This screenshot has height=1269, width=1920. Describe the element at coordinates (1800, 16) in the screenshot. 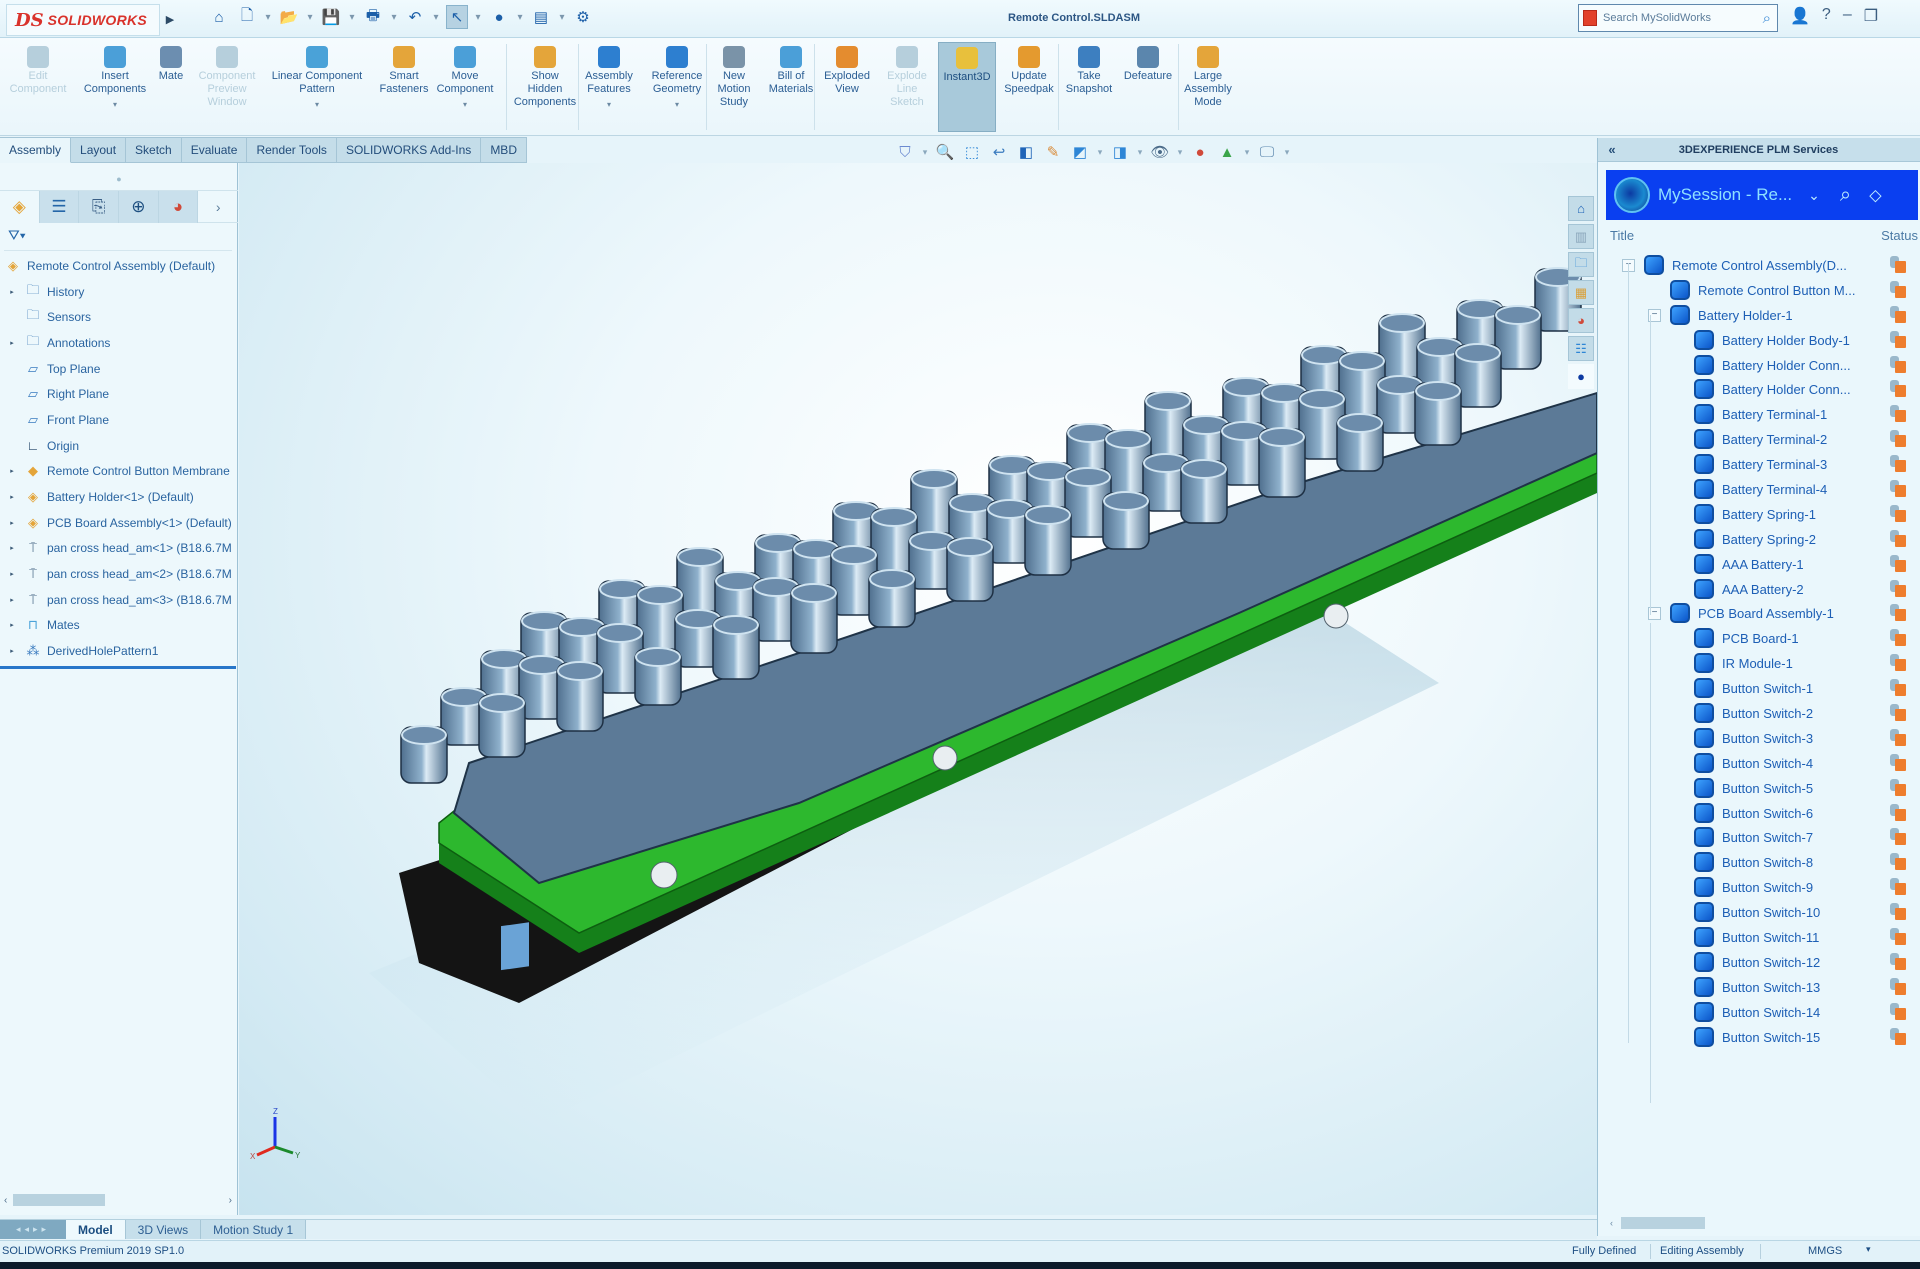

I see `user-account-icon: 👤` at that location.